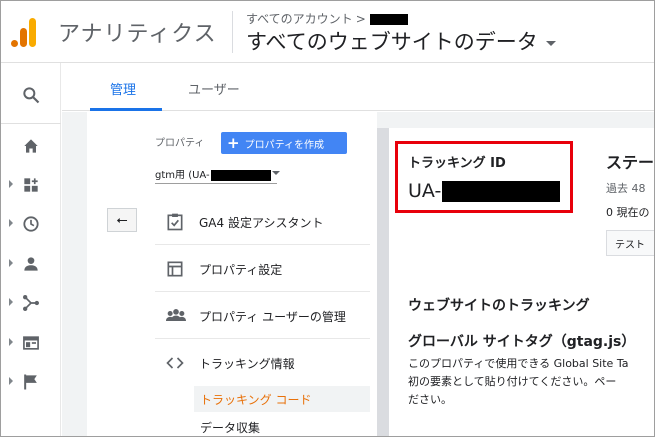  Describe the element at coordinates (276, 173) in the screenshot. I see `dropdown-caret-icon` at that location.